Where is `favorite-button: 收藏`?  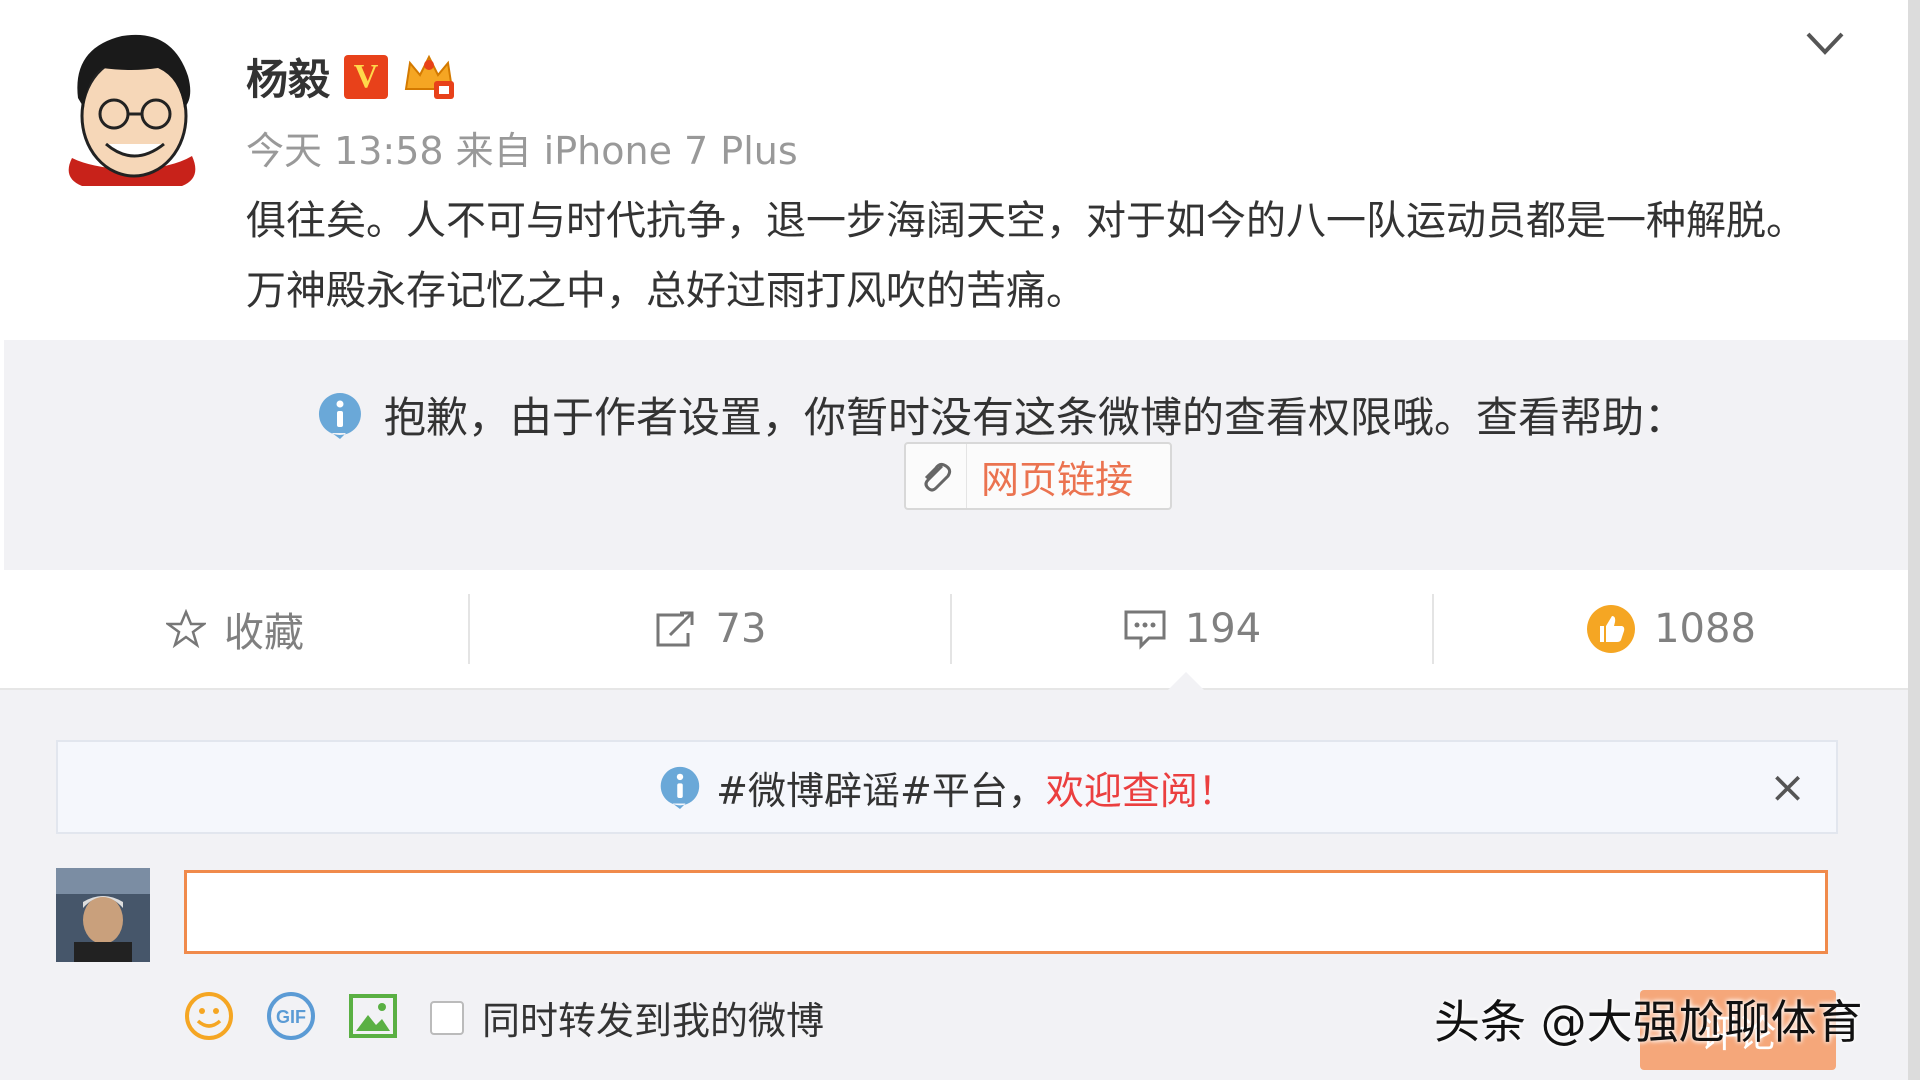
favorite-button: 收藏 is located at coordinates (235, 629).